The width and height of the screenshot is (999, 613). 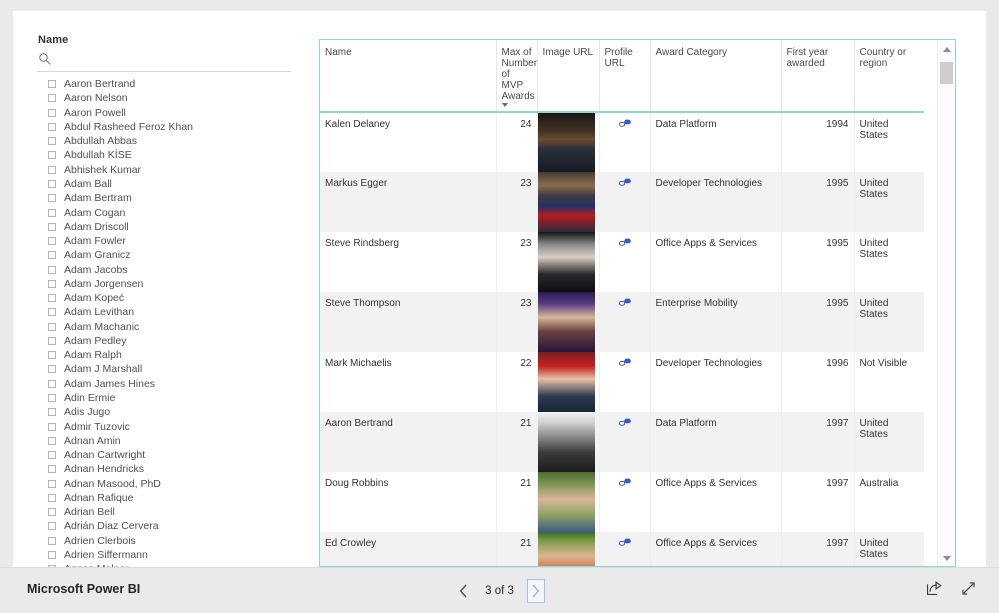 What do you see at coordinates (172, 59) in the screenshot?
I see `slicer-search-input` at bounding box center [172, 59].